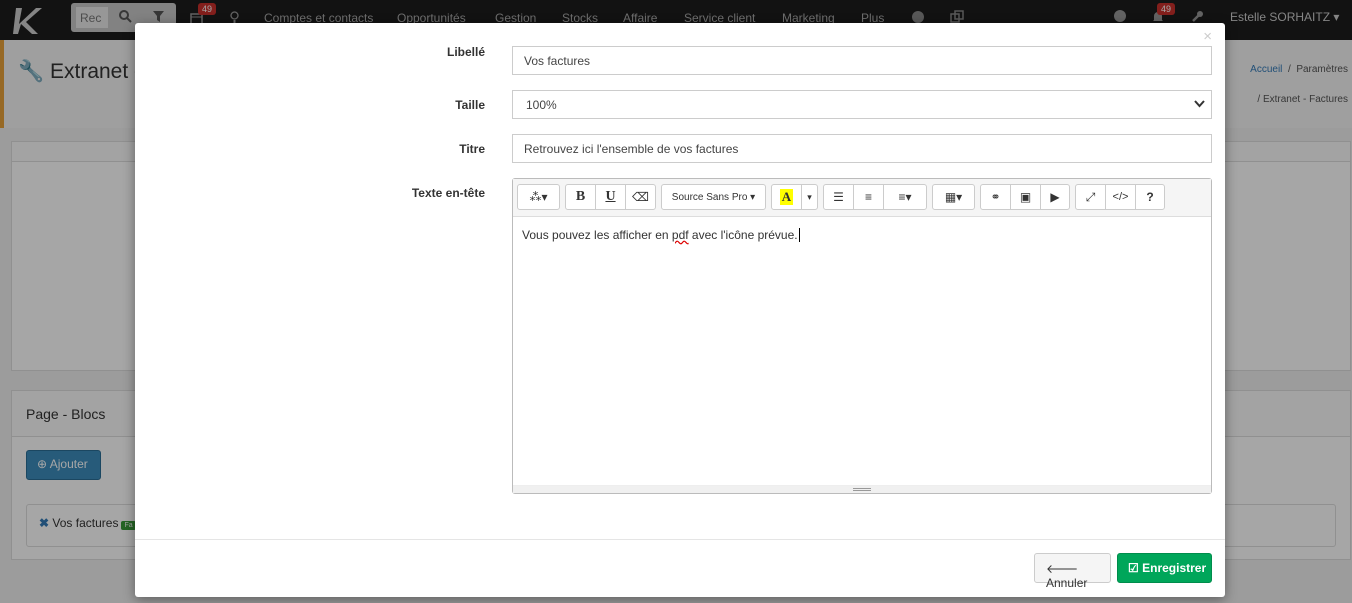  Describe the element at coordinates (1133, 568) in the screenshot. I see `check-square-icon: ☑` at that location.